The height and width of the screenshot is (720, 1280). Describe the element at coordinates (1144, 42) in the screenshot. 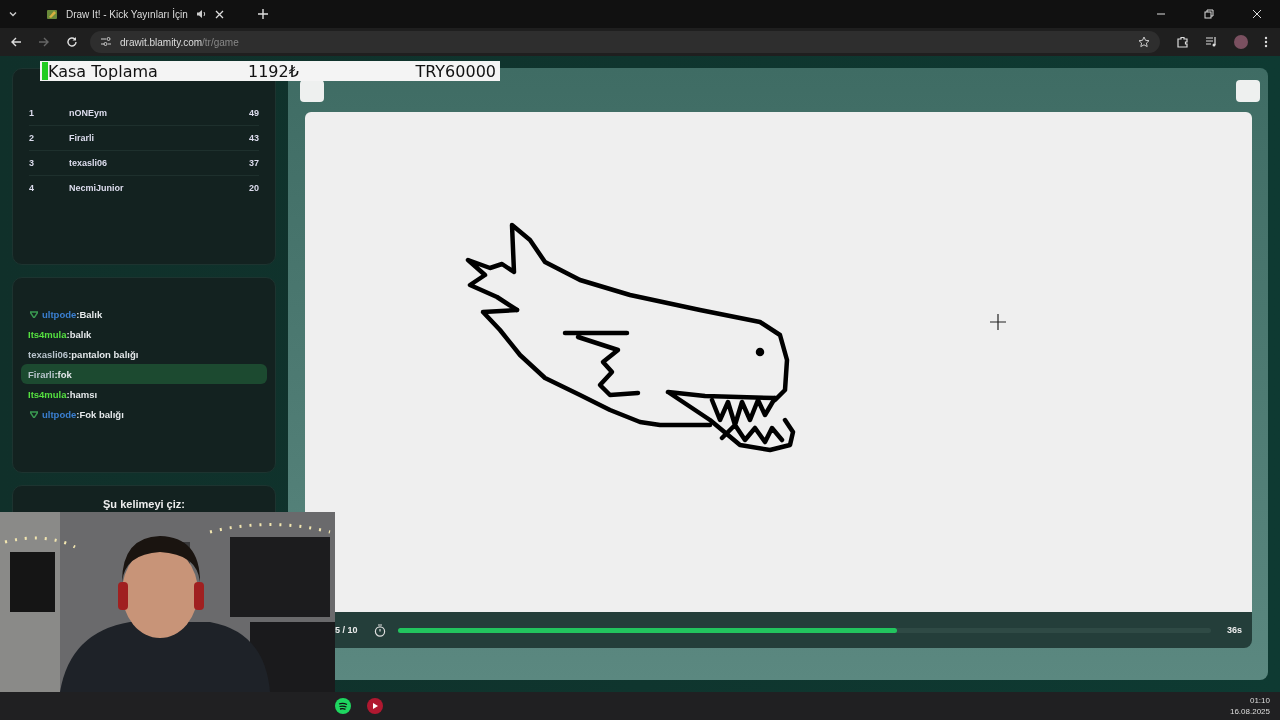

I see `bookmark-star-icon` at that location.